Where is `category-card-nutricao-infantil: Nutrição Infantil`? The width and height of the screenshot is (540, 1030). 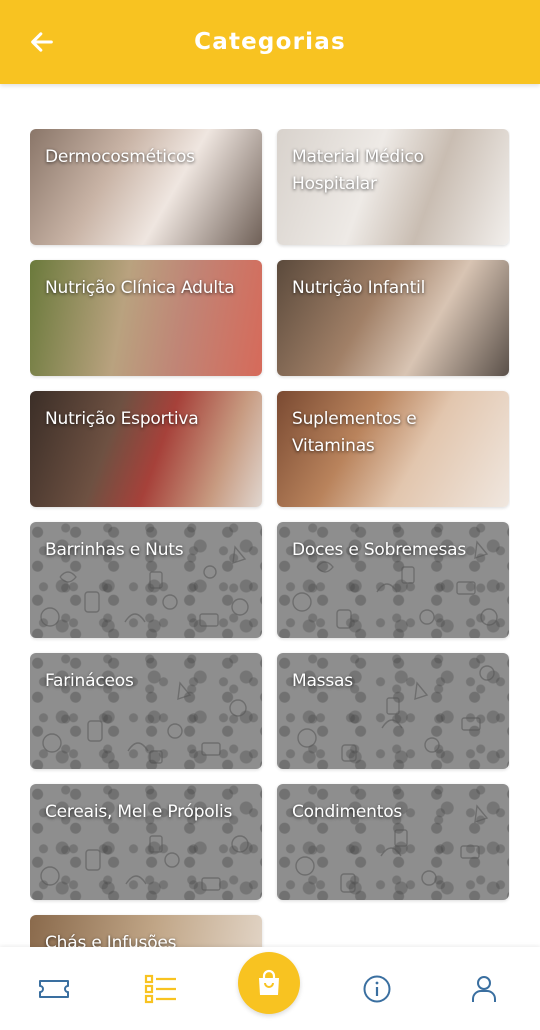
category-card-nutricao-infantil: Nutrição Infantil is located at coordinates (393, 318).